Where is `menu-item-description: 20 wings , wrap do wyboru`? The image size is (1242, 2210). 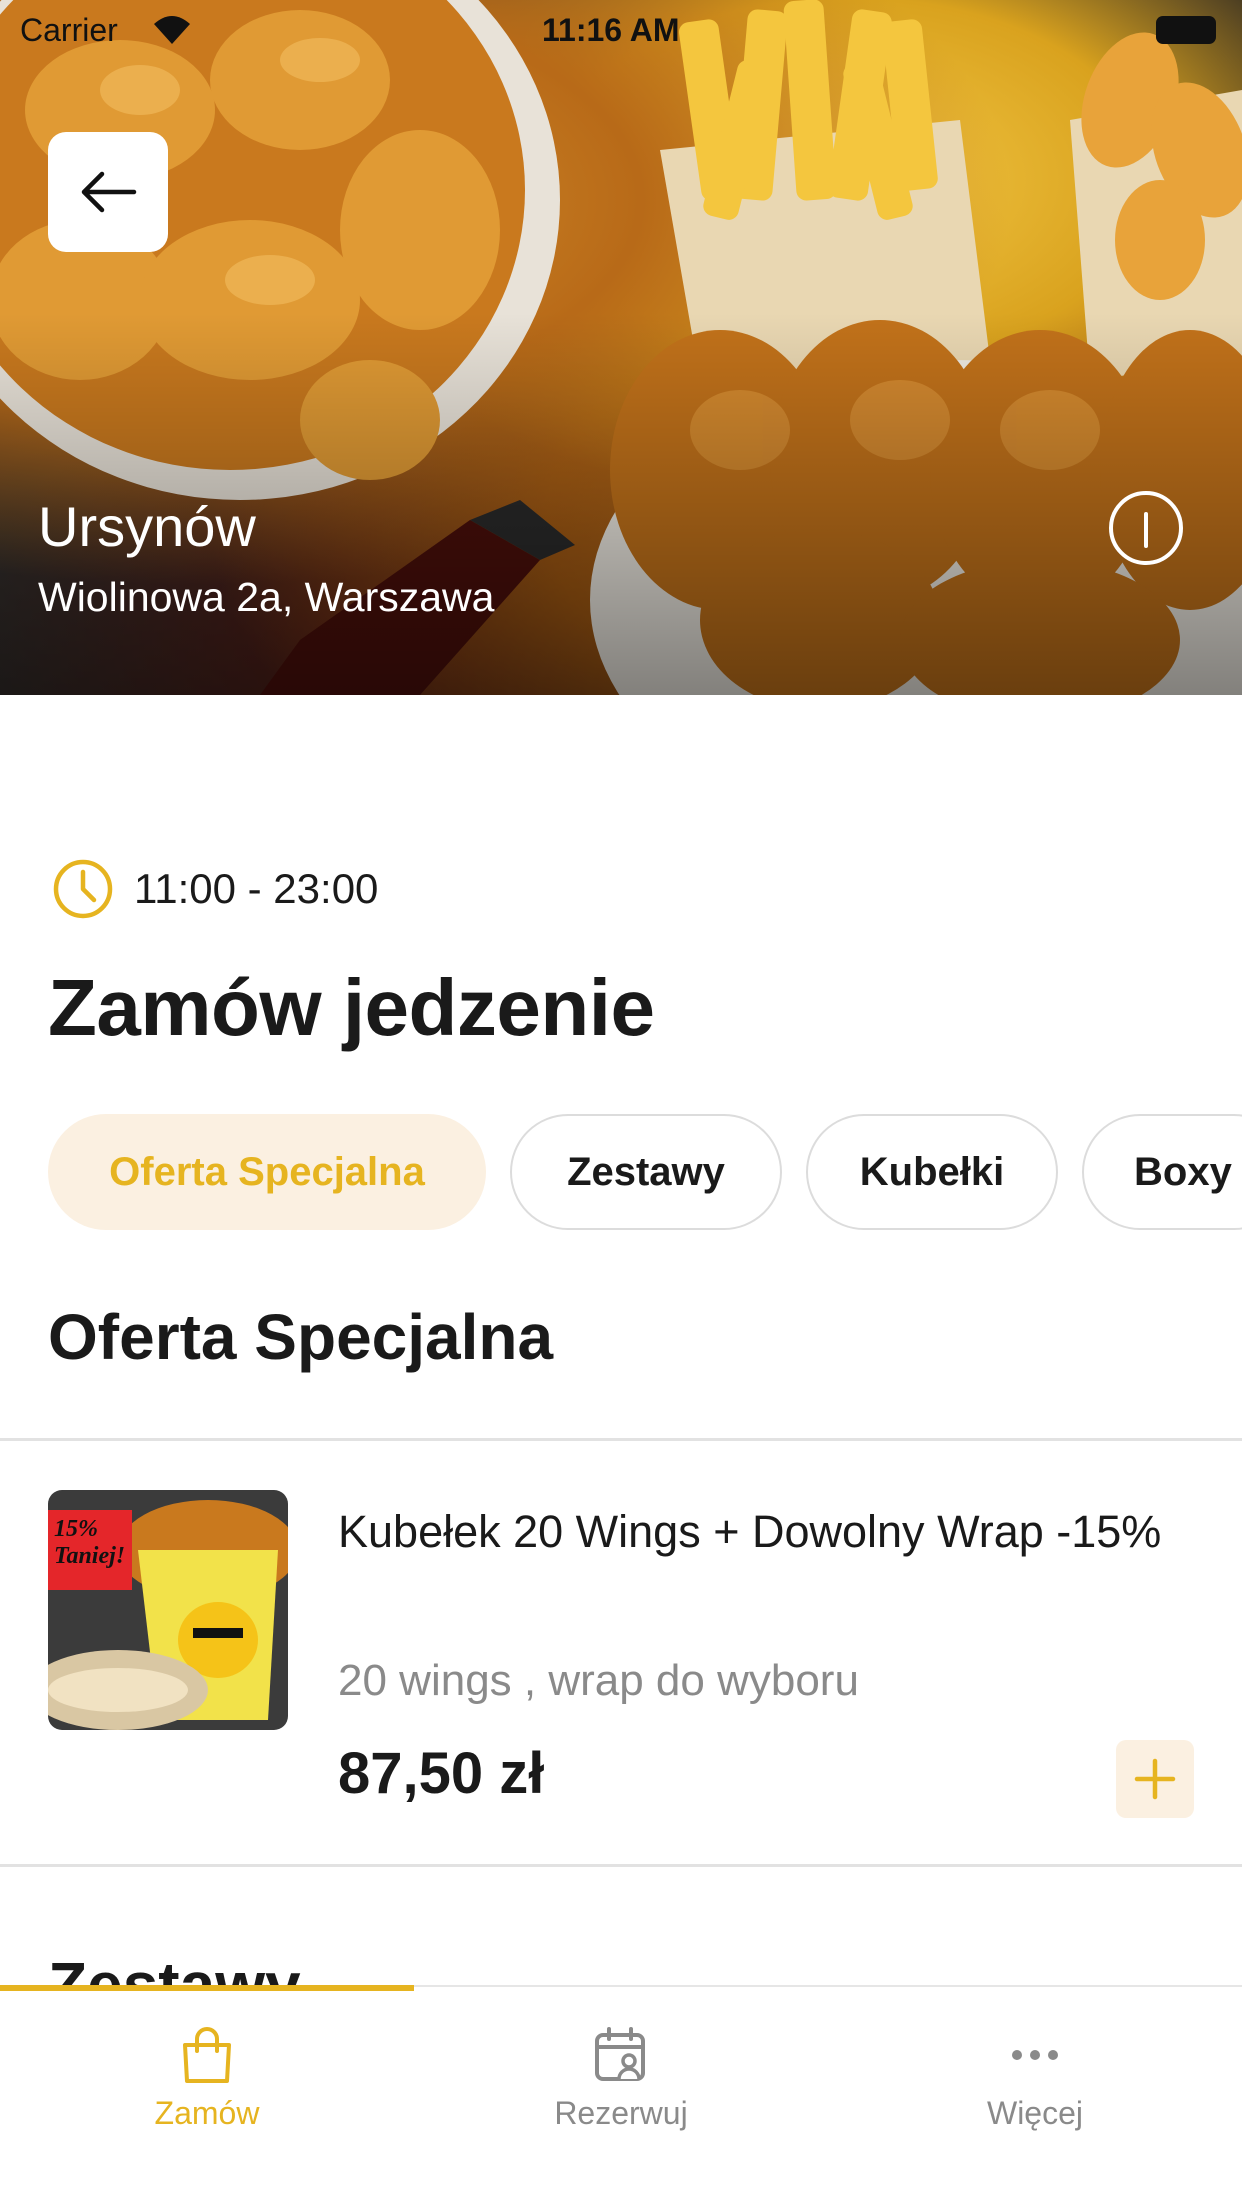
menu-item-description: 20 wings , wrap do wyboru is located at coordinates (598, 1680).